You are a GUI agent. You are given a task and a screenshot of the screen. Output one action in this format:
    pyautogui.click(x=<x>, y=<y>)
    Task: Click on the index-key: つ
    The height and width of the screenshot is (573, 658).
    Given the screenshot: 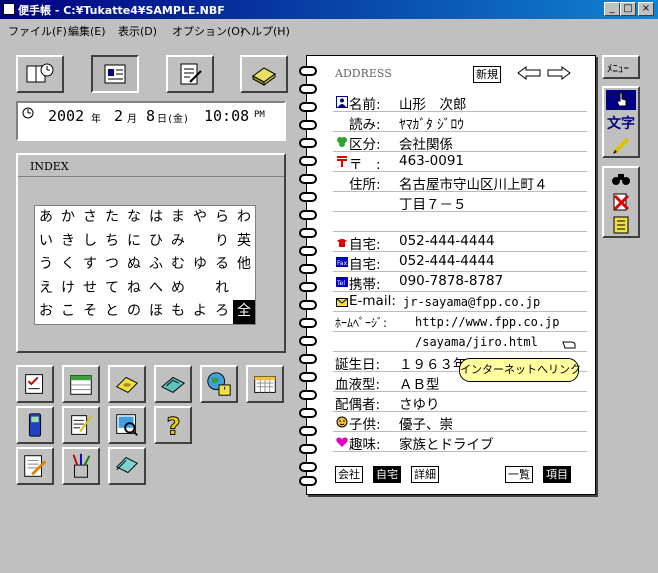 What is the action you would take?
    pyautogui.click(x=112, y=265)
    